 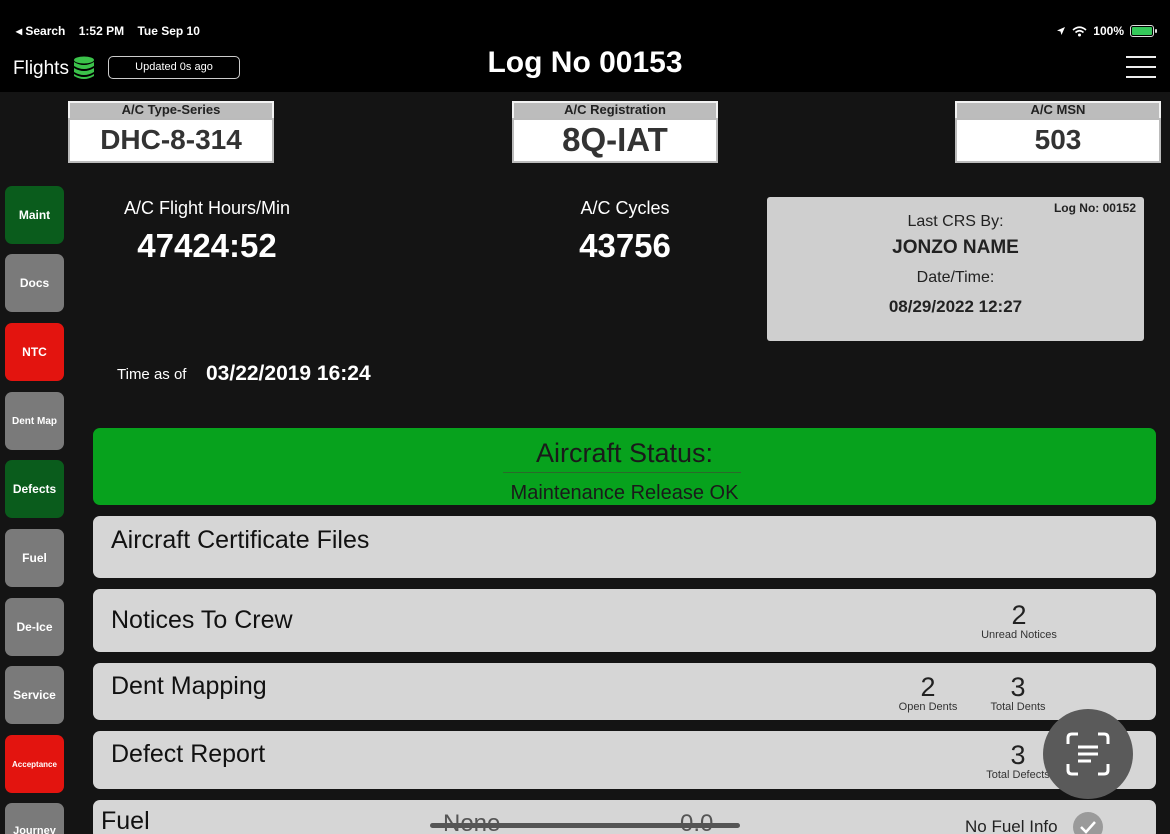 I want to click on count-value: 3, so click(x=1018, y=687).